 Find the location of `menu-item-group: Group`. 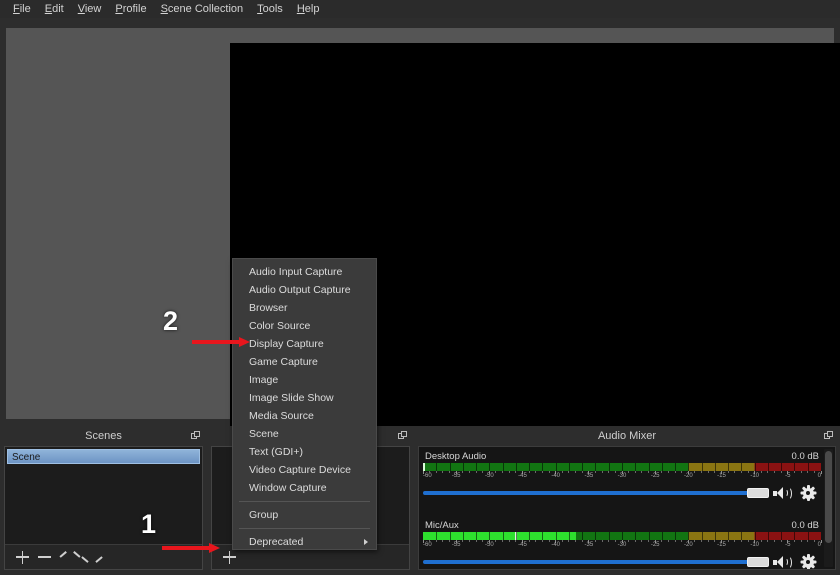

menu-item-group: Group is located at coordinates (304, 515).